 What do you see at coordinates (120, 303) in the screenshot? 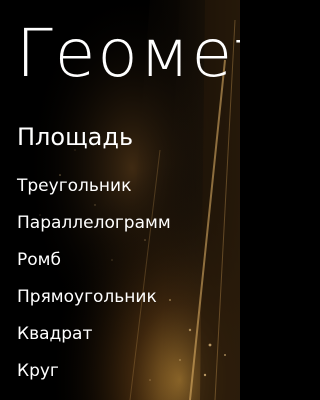
I see `menu-item-rectangle: Прямоугольник` at bounding box center [120, 303].